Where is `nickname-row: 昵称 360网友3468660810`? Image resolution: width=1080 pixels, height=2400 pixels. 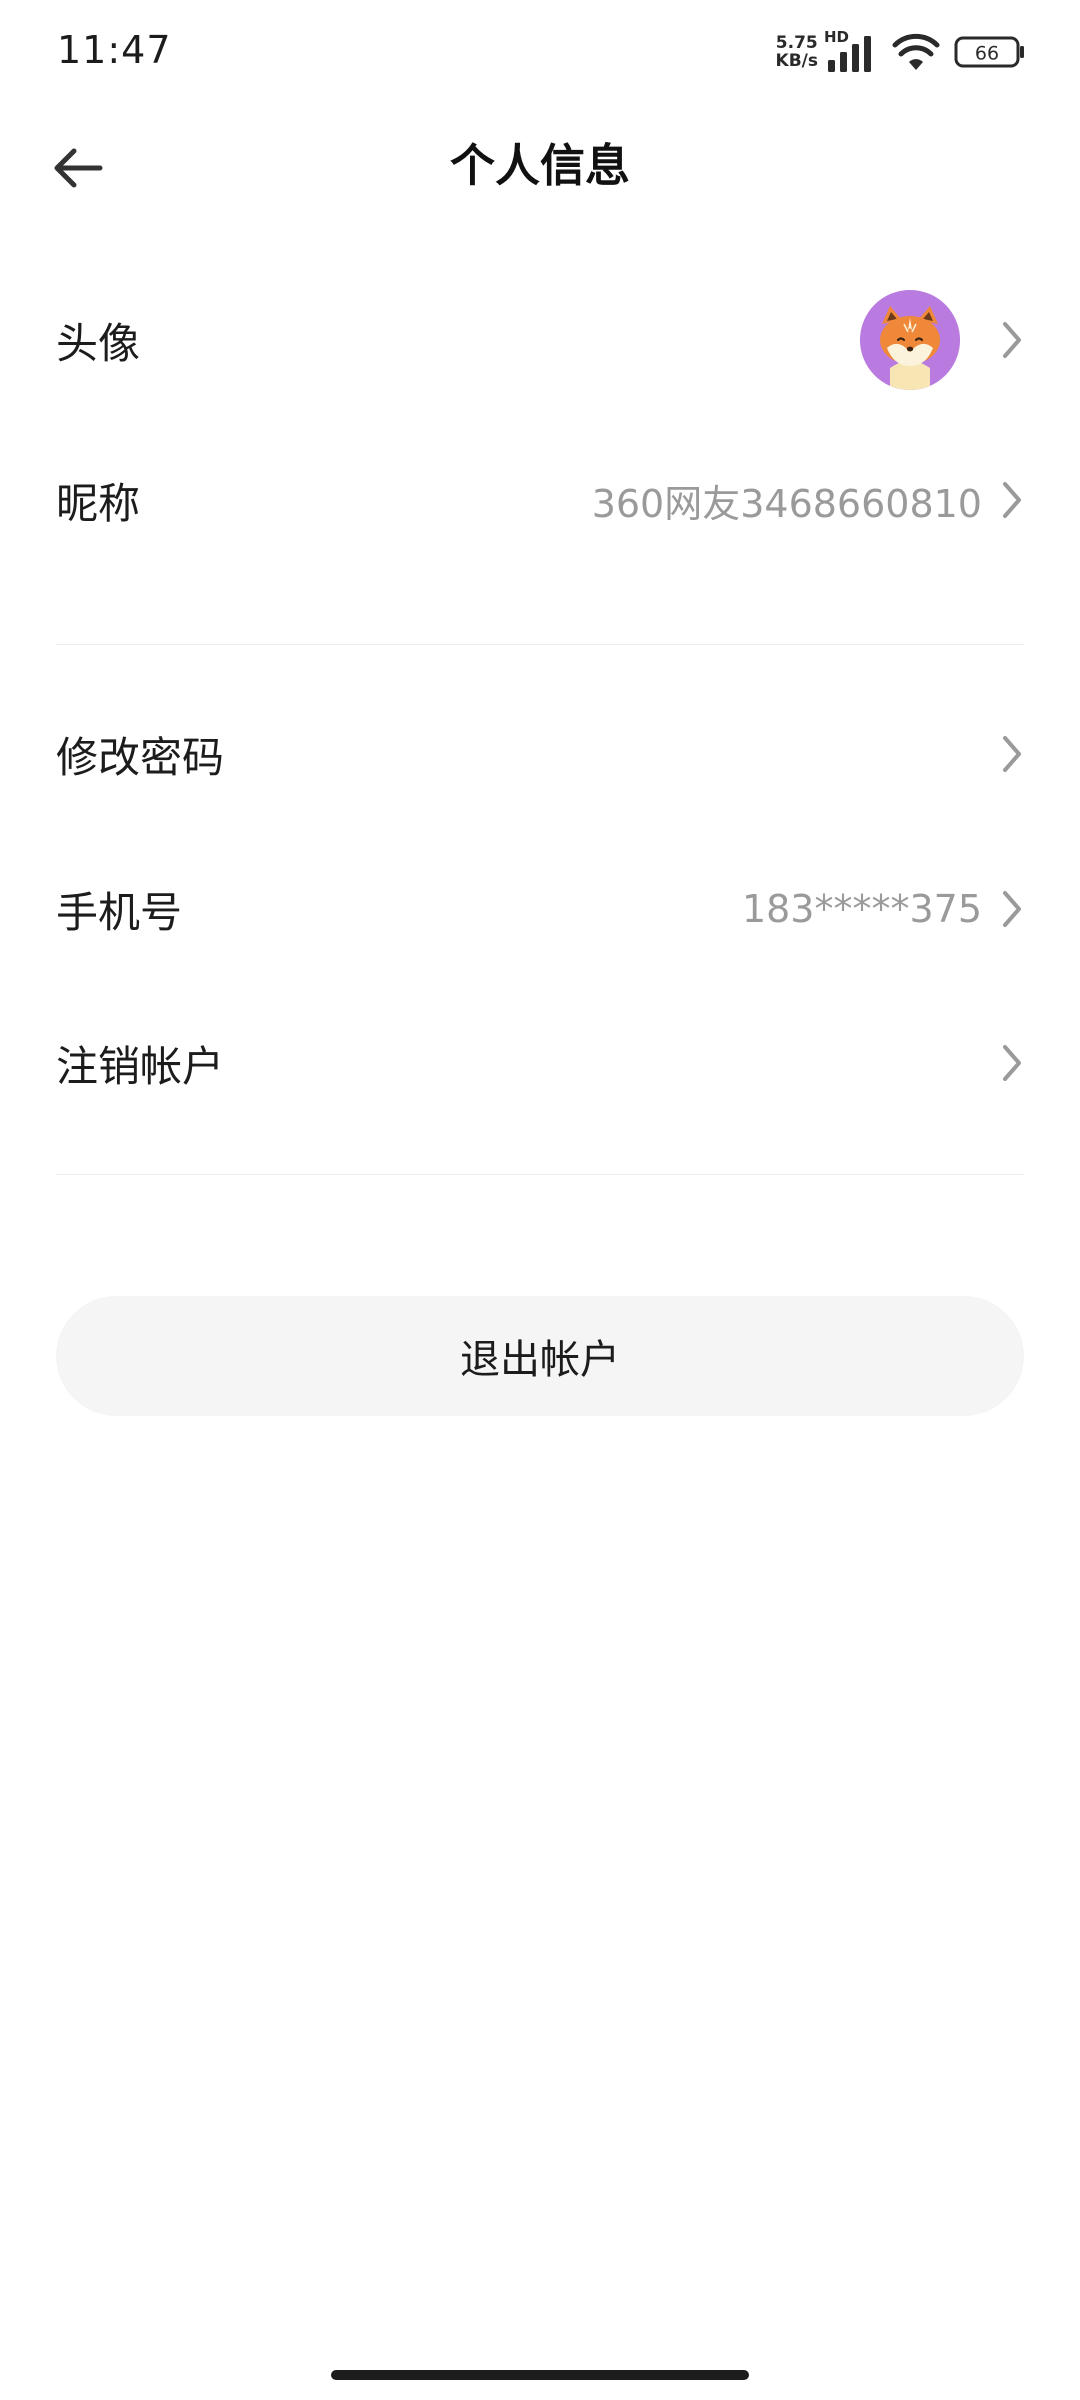
nickname-row: 昵称 360网友3468660810 is located at coordinates (540, 500).